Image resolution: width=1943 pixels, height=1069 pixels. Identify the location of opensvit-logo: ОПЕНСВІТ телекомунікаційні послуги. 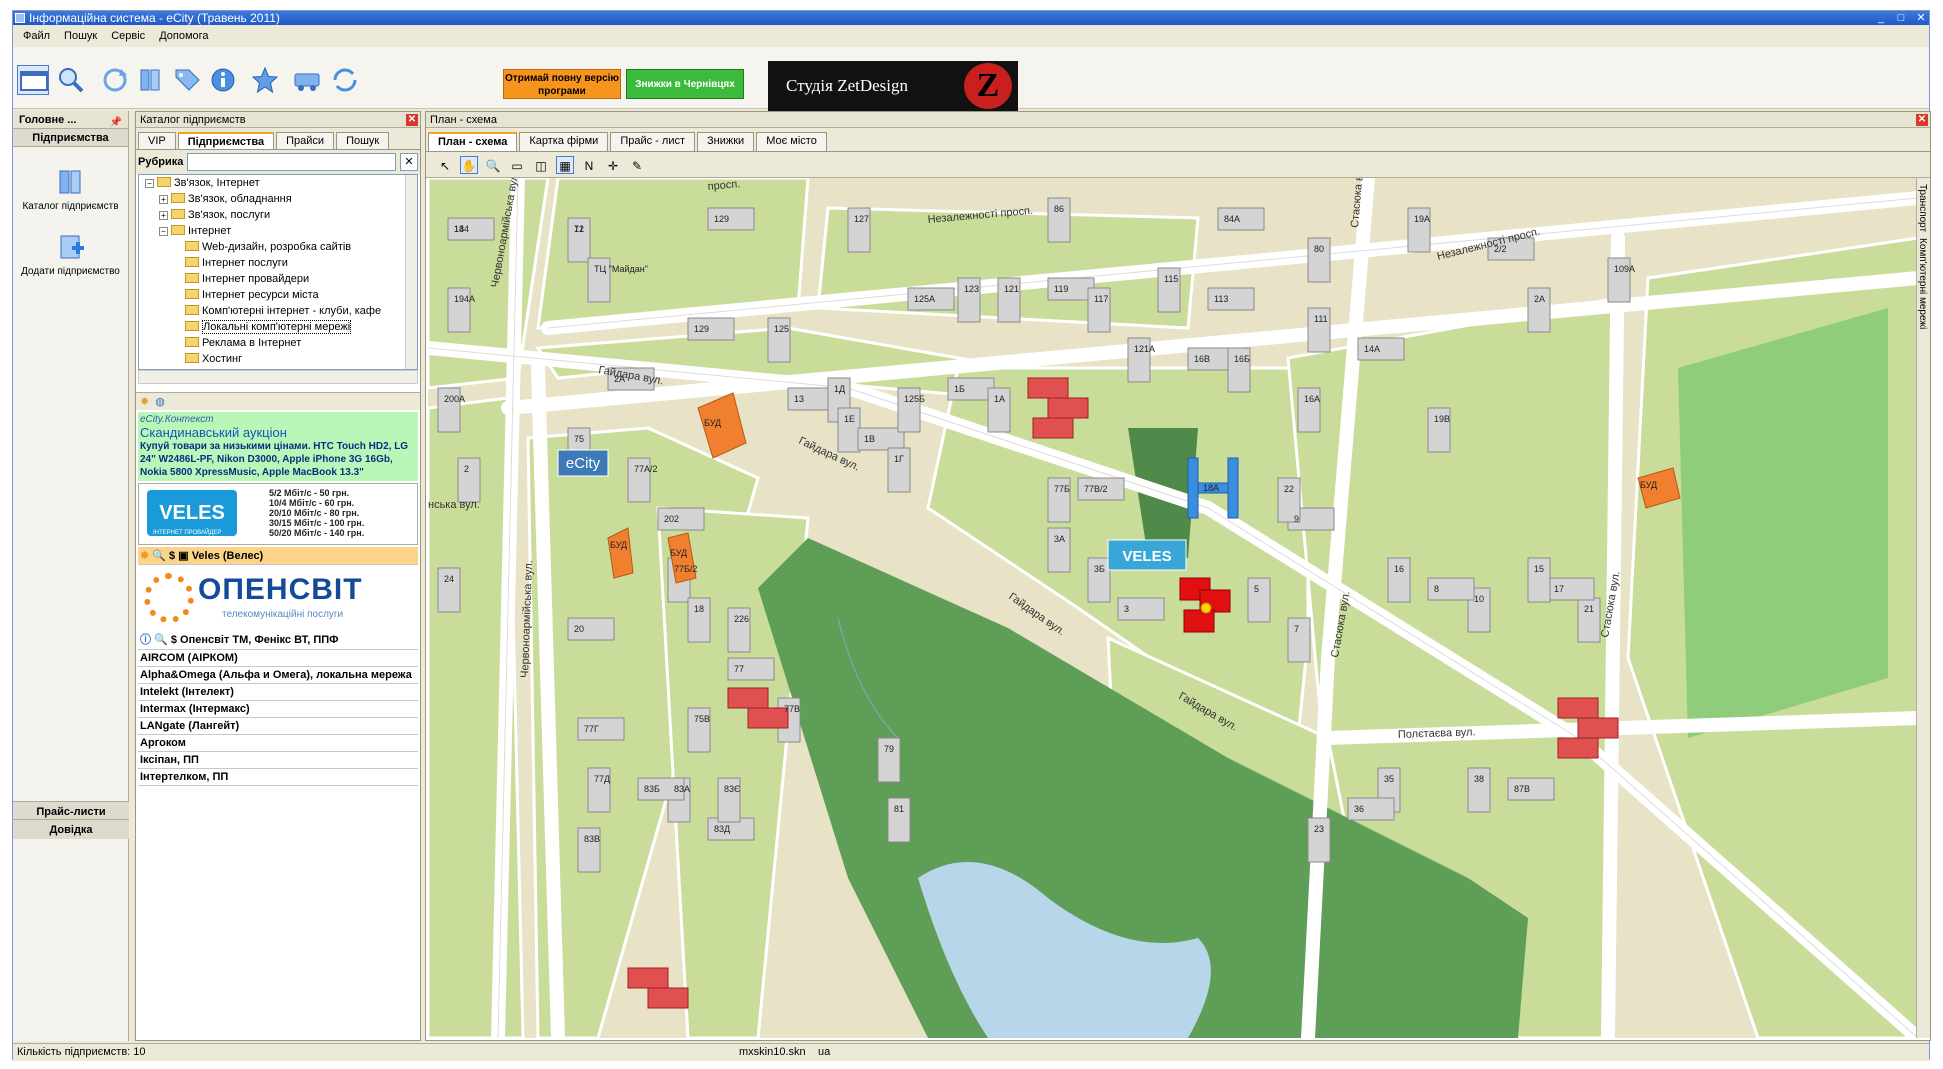
(278, 597).